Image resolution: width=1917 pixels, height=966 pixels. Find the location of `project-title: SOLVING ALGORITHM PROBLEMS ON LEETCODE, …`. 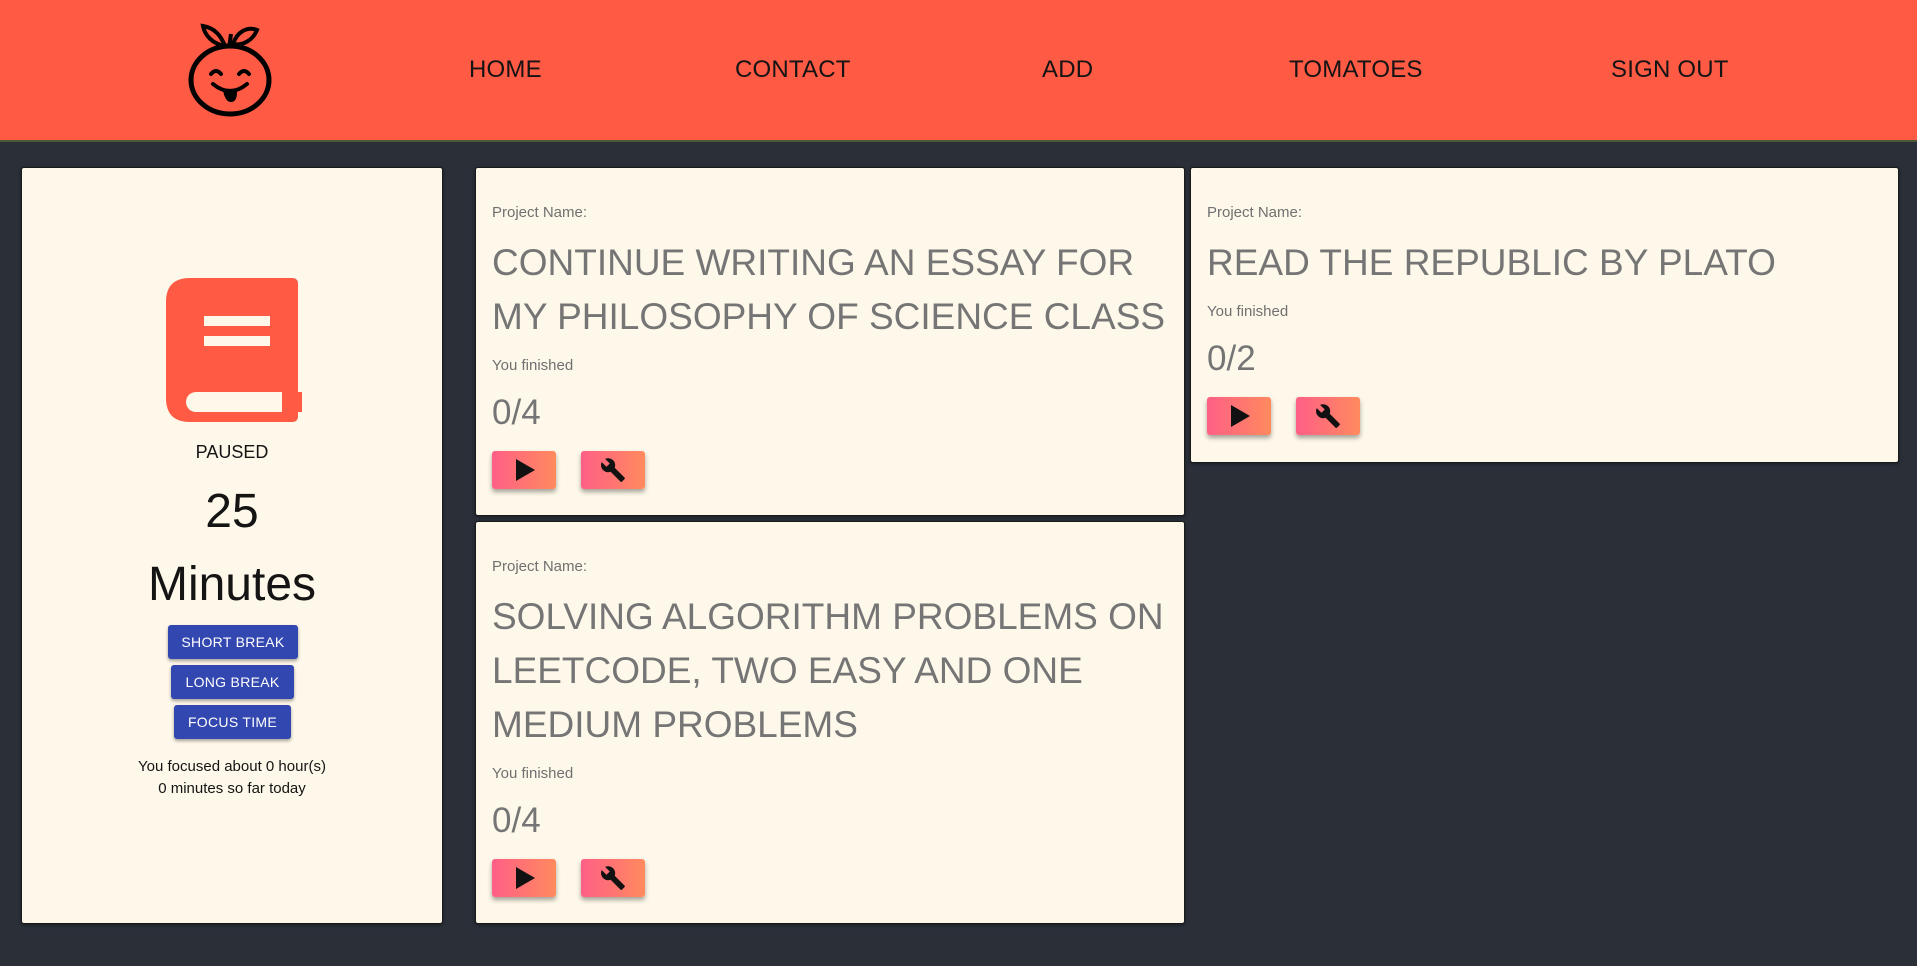

project-title: SOLVING ALGORITHM PROBLEMS ON LEETCODE, … is located at coordinates (828, 670).